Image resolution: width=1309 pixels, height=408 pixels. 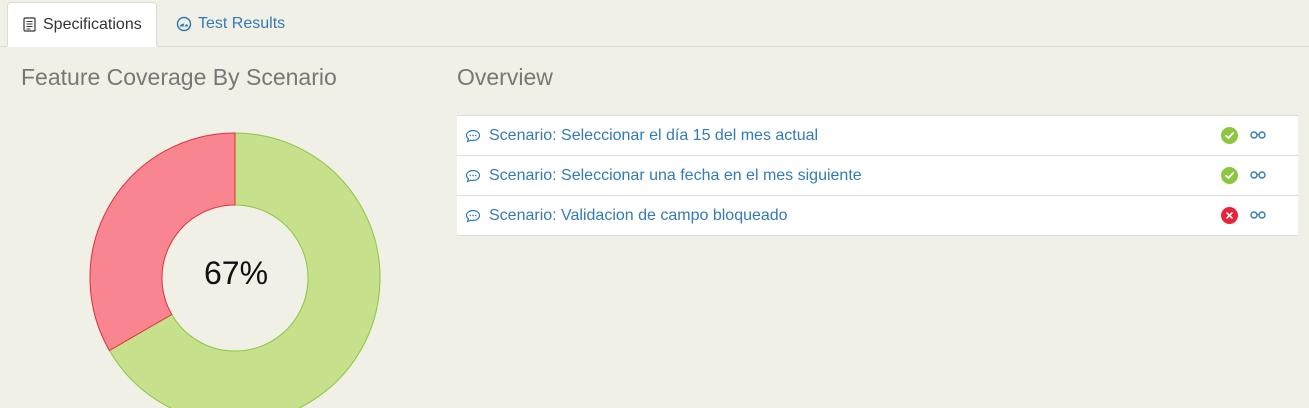 What do you see at coordinates (29, 24) in the screenshot?
I see `document-list-icon` at bounding box center [29, 24].